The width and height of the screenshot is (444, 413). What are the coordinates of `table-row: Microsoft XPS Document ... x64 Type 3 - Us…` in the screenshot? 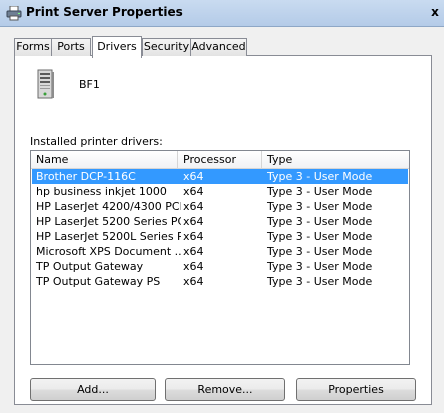 It's located at (220, 251).